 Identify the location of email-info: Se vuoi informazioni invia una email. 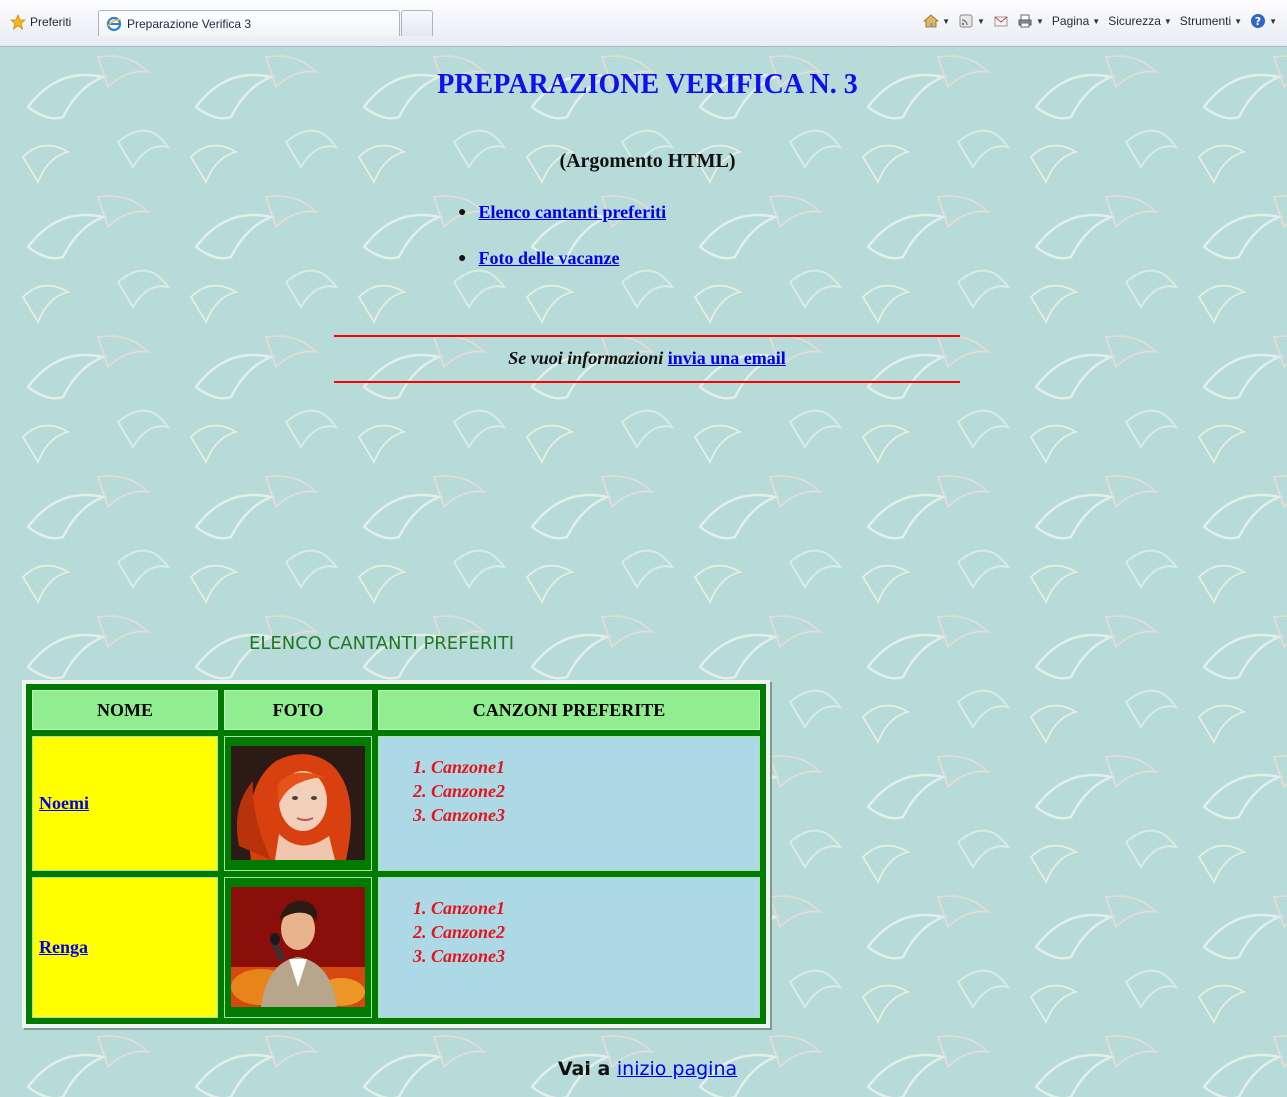
(647, 358).